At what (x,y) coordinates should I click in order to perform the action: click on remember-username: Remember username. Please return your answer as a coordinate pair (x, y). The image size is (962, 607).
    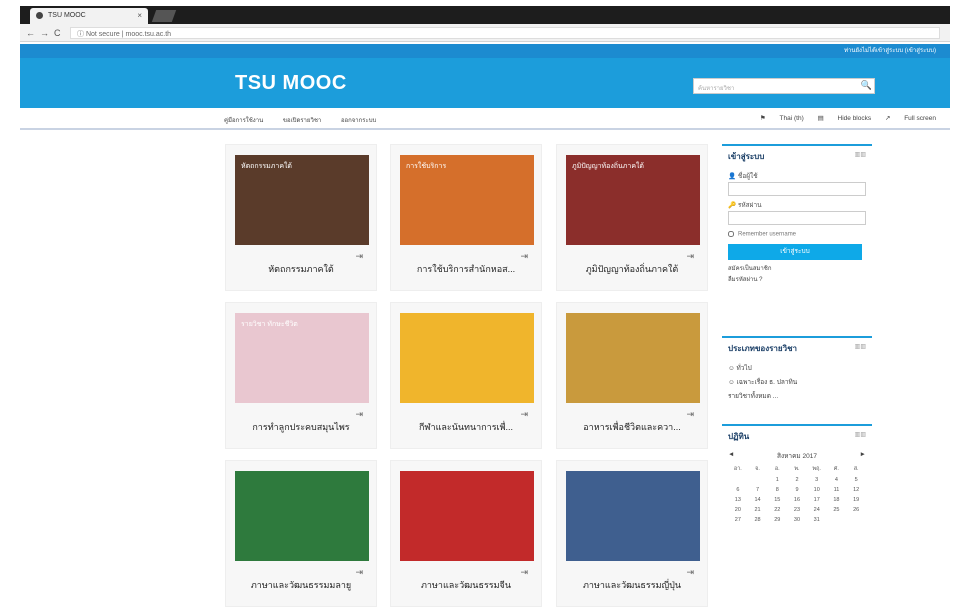
    Looking at the image, I should click on (797, 231).